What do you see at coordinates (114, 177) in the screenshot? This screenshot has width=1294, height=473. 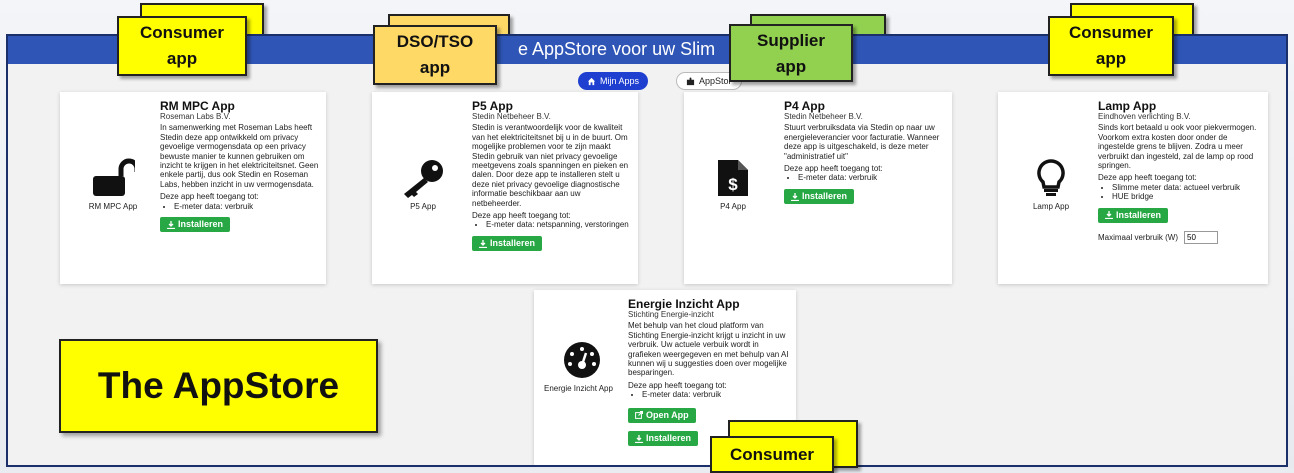 I see `unlock-icon` at bounding box center [114, 177].